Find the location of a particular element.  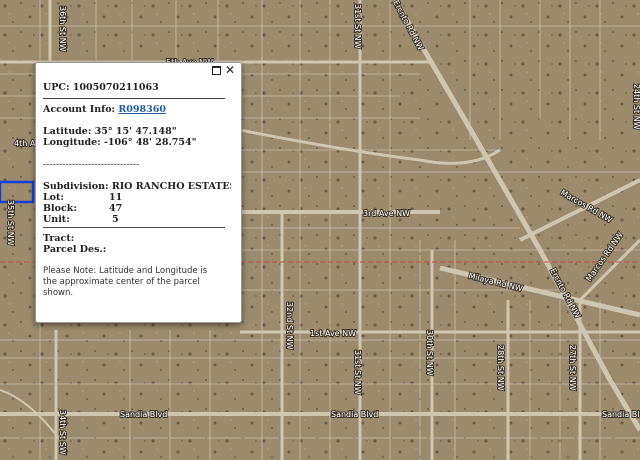

upc-label: UPC: is located at coordinates (56, 87).